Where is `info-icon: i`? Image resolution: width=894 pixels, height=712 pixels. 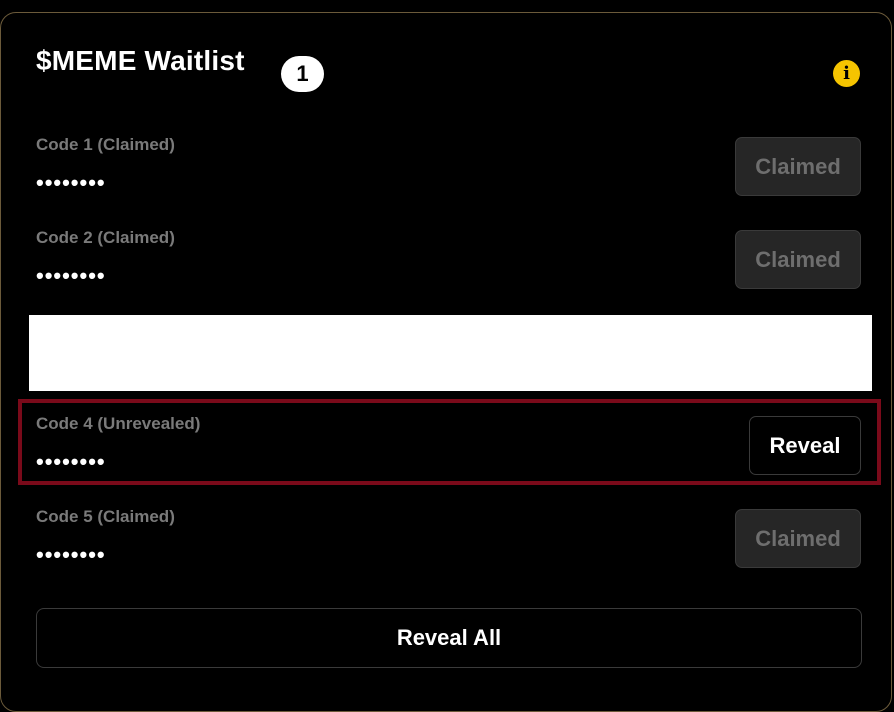
info-icon: i is located at coordinates (846, 73).